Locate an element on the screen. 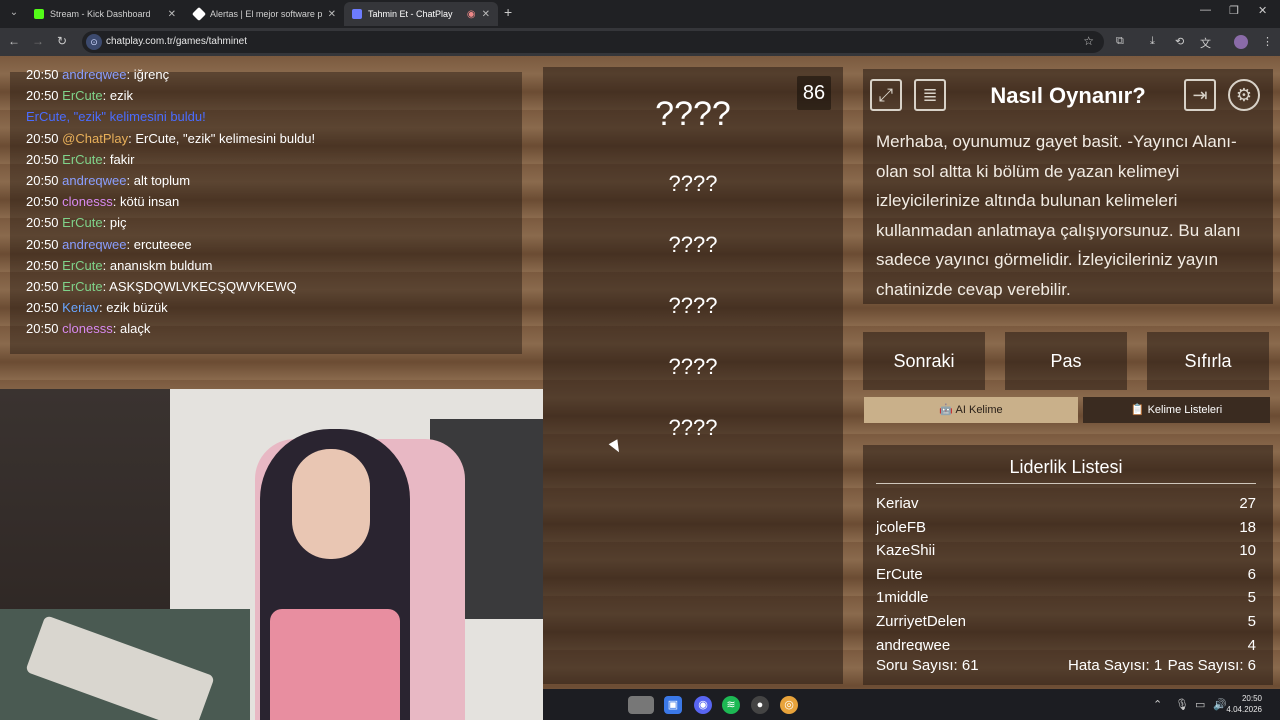 The height and width of the screenshot is (720, 1280). player-name: ZurriyetDelen is located at coordinates (921, 621).